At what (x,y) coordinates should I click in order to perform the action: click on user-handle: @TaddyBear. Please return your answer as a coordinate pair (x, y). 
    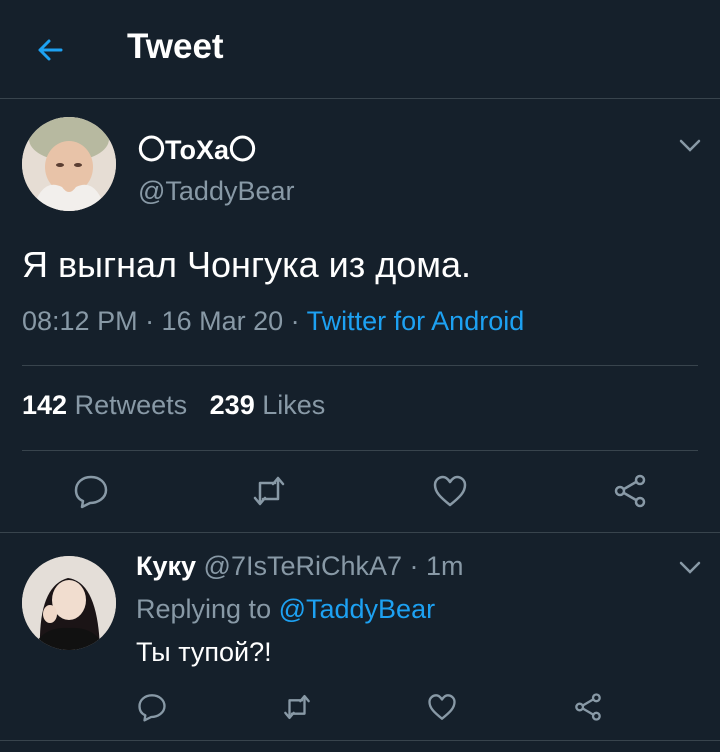
    Looking at the image, I should click on (216, 191).